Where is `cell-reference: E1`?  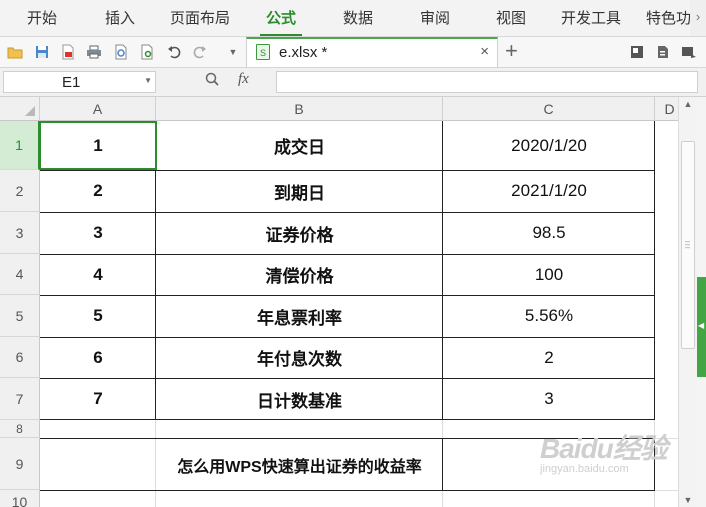 cell-reference: E1 is located at coordinates (71, 82).